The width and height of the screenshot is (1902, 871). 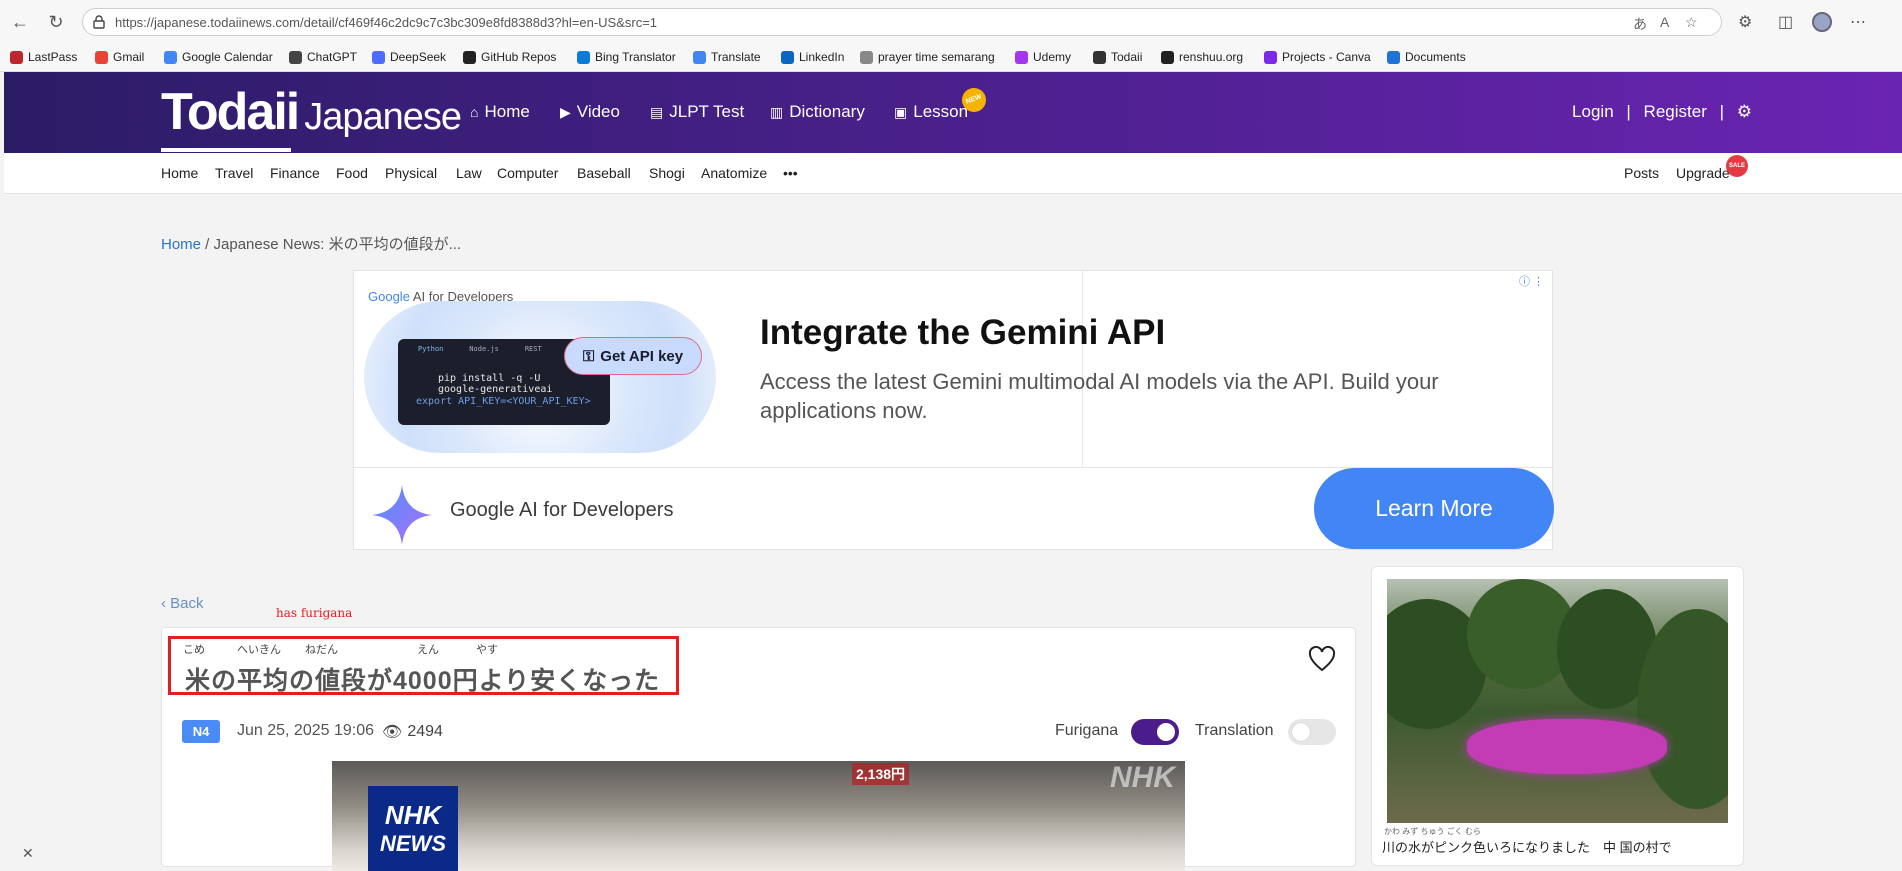 I want to click on bookmark-gmail: Gmail, so click(x=119, y=57).